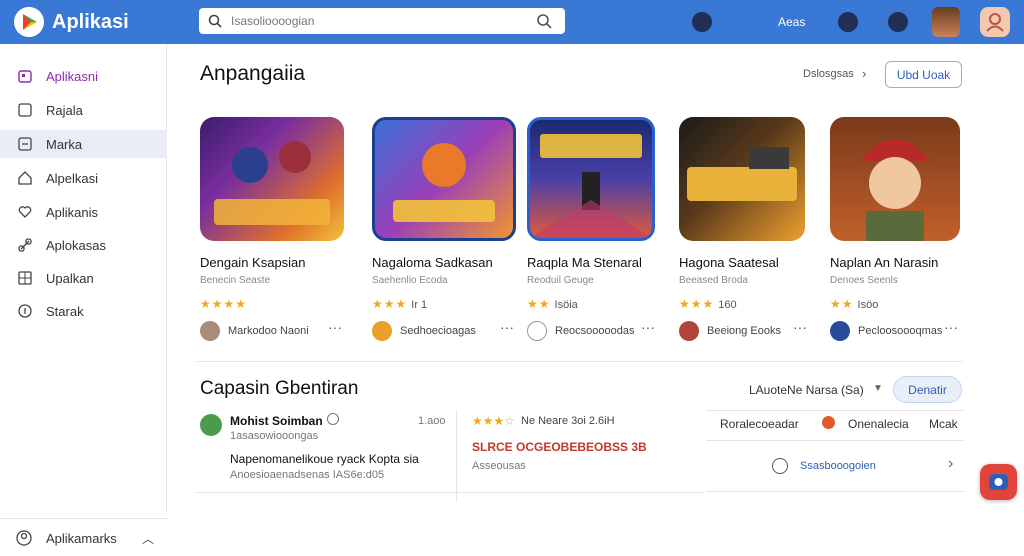 This screenshot has width=1024, height=556. What do you see at coordinates (25, 76) in the screenshot?
I see `calendar-icon` at bounding box center [25, 76].